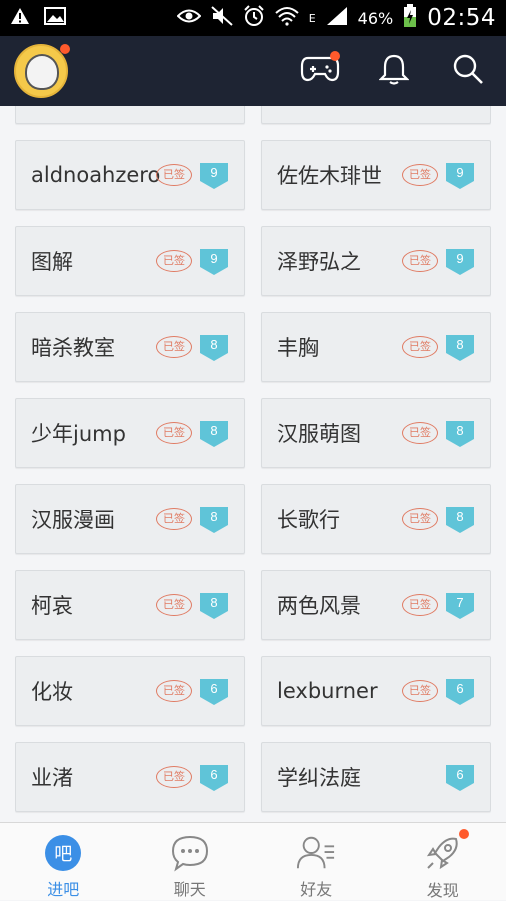 The height and width of the screenshot is (901, 506). Describe the element at coordinates (78, 433) in the screenshot. I see `forum-name: 少年jump` at that location.